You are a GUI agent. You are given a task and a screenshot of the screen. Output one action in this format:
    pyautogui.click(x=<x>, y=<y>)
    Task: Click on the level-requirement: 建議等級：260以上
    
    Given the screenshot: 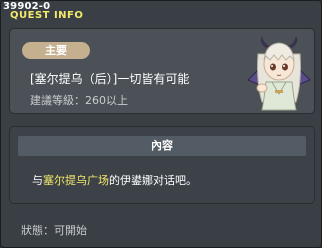 What is the action you would take?
    pyautogui.click(x=79, y=100)
    